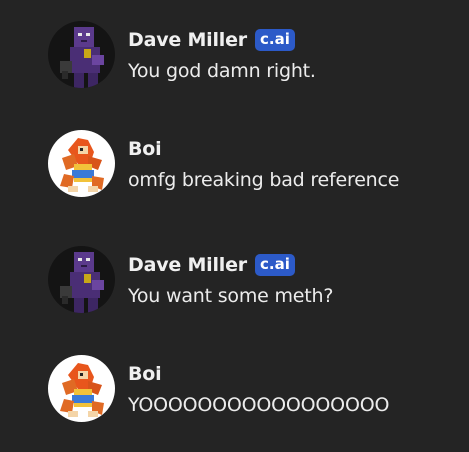 The image size is (469, 452). Describe the element at coordinates (231, 296) in the screenshot. I see `message-text: You want some meth?` at that location.